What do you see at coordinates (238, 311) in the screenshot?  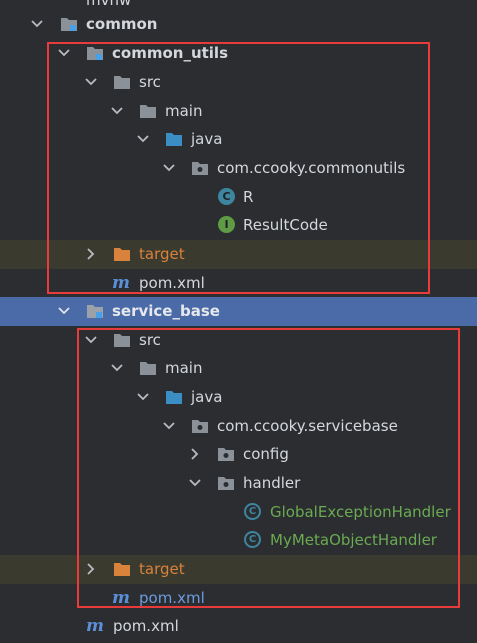 I see `tree-row-service-base: service_base` at bounding box center [238, 311].